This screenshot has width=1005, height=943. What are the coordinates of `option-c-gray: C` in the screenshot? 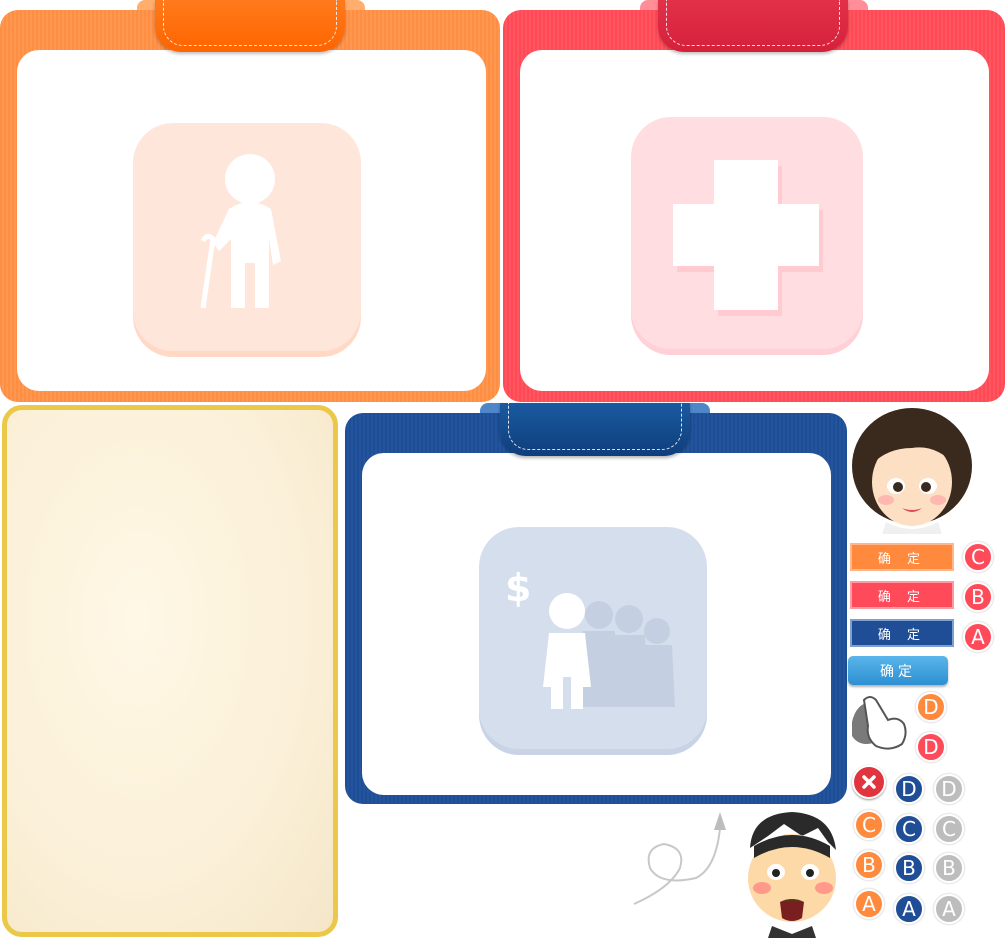 It's located at (949, 829).